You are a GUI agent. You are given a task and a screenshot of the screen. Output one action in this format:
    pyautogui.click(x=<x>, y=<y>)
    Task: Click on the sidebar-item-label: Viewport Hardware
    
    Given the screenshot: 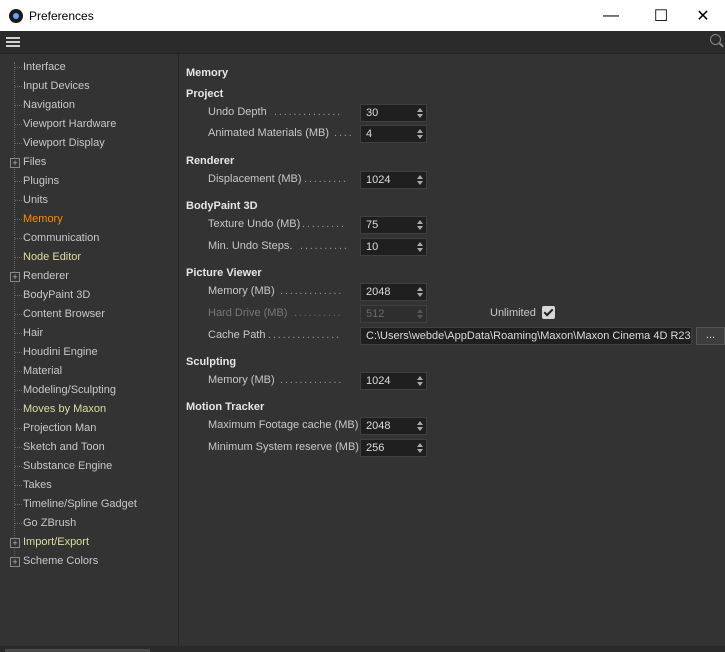 What is the action you would take?
    pyautogui.click(x=70, y=124)
    